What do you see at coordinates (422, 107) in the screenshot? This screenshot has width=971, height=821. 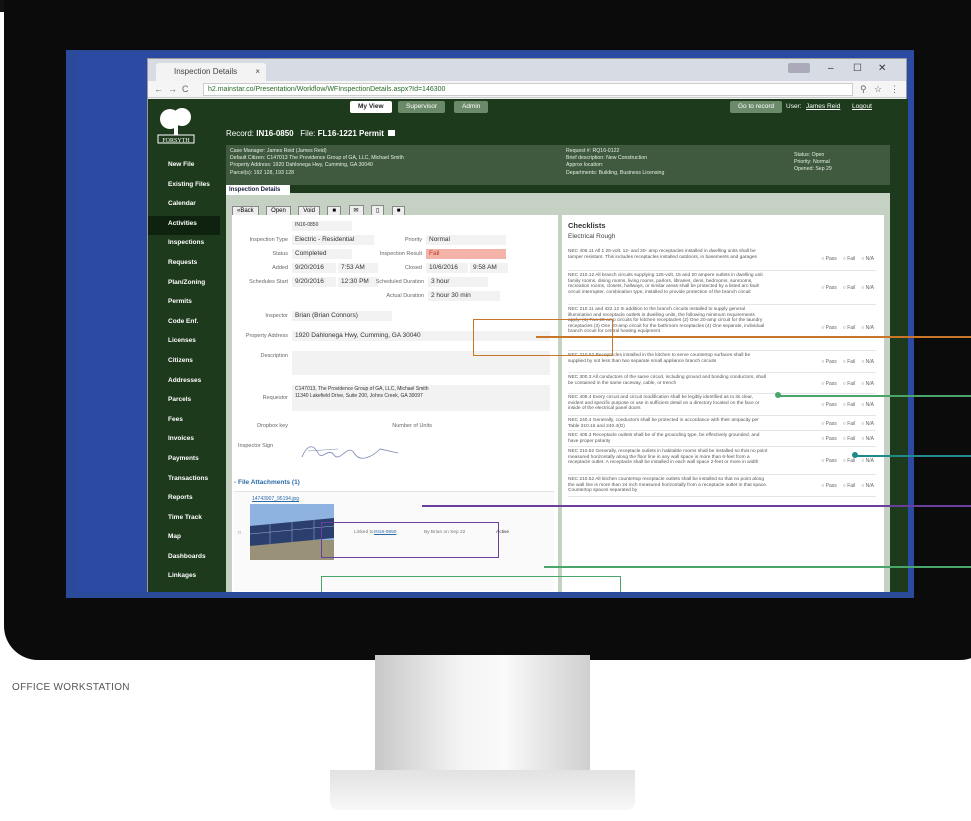 I see `tab-supervisor: Supervisor` at bounding box center [422, 107].